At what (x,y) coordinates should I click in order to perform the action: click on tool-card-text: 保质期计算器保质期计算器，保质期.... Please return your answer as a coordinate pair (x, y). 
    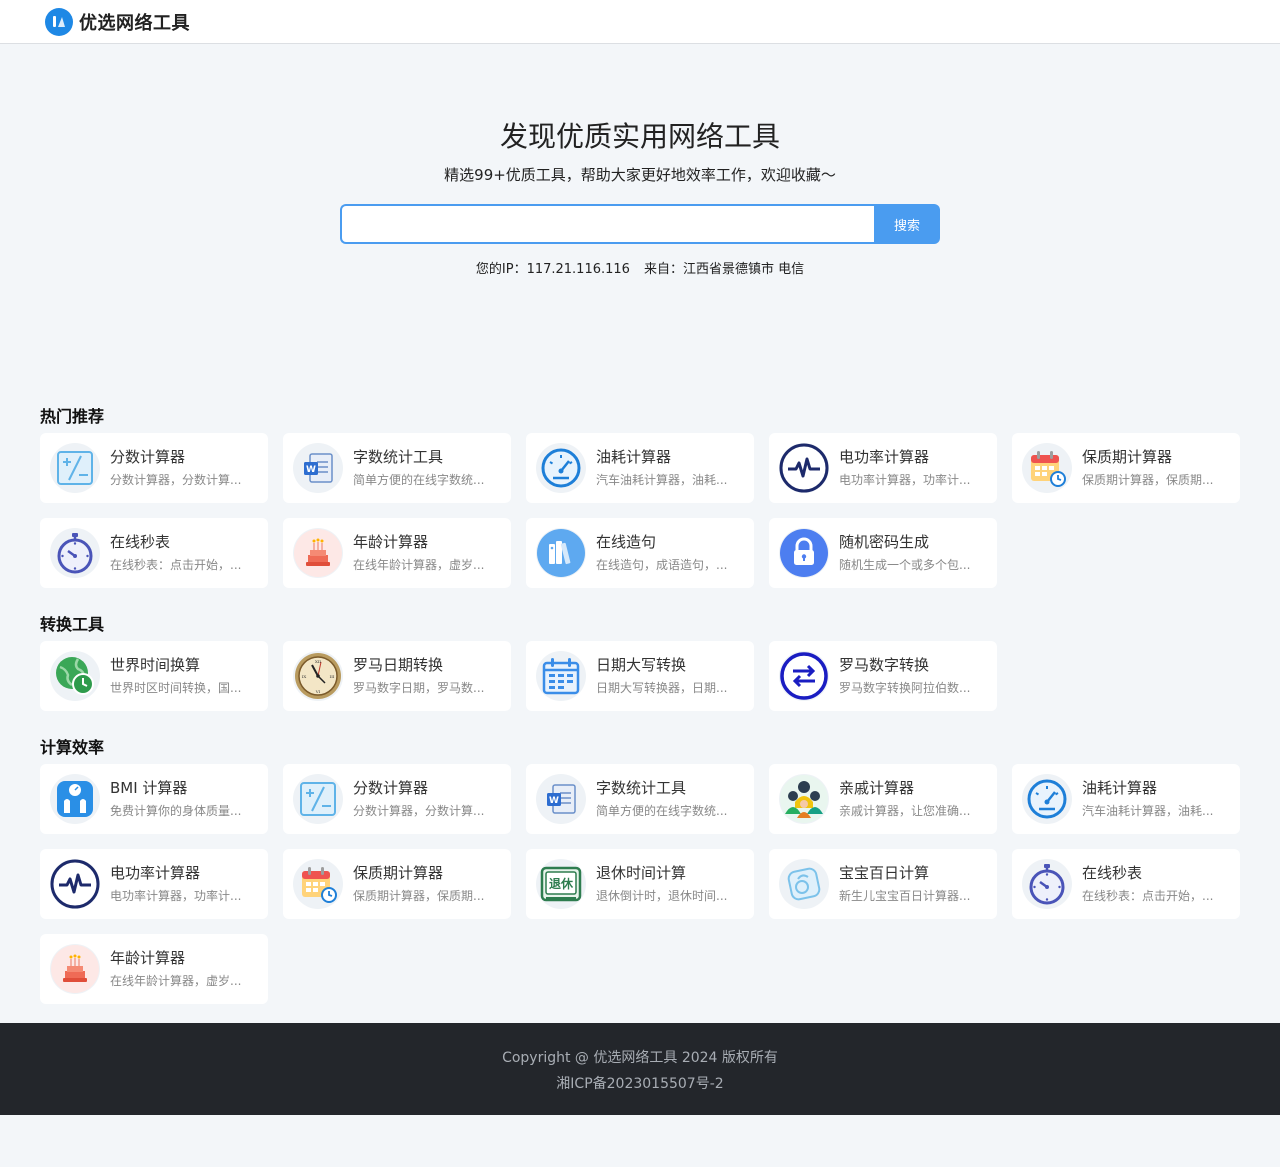
    Looking at the image, I should click on (418, 884).